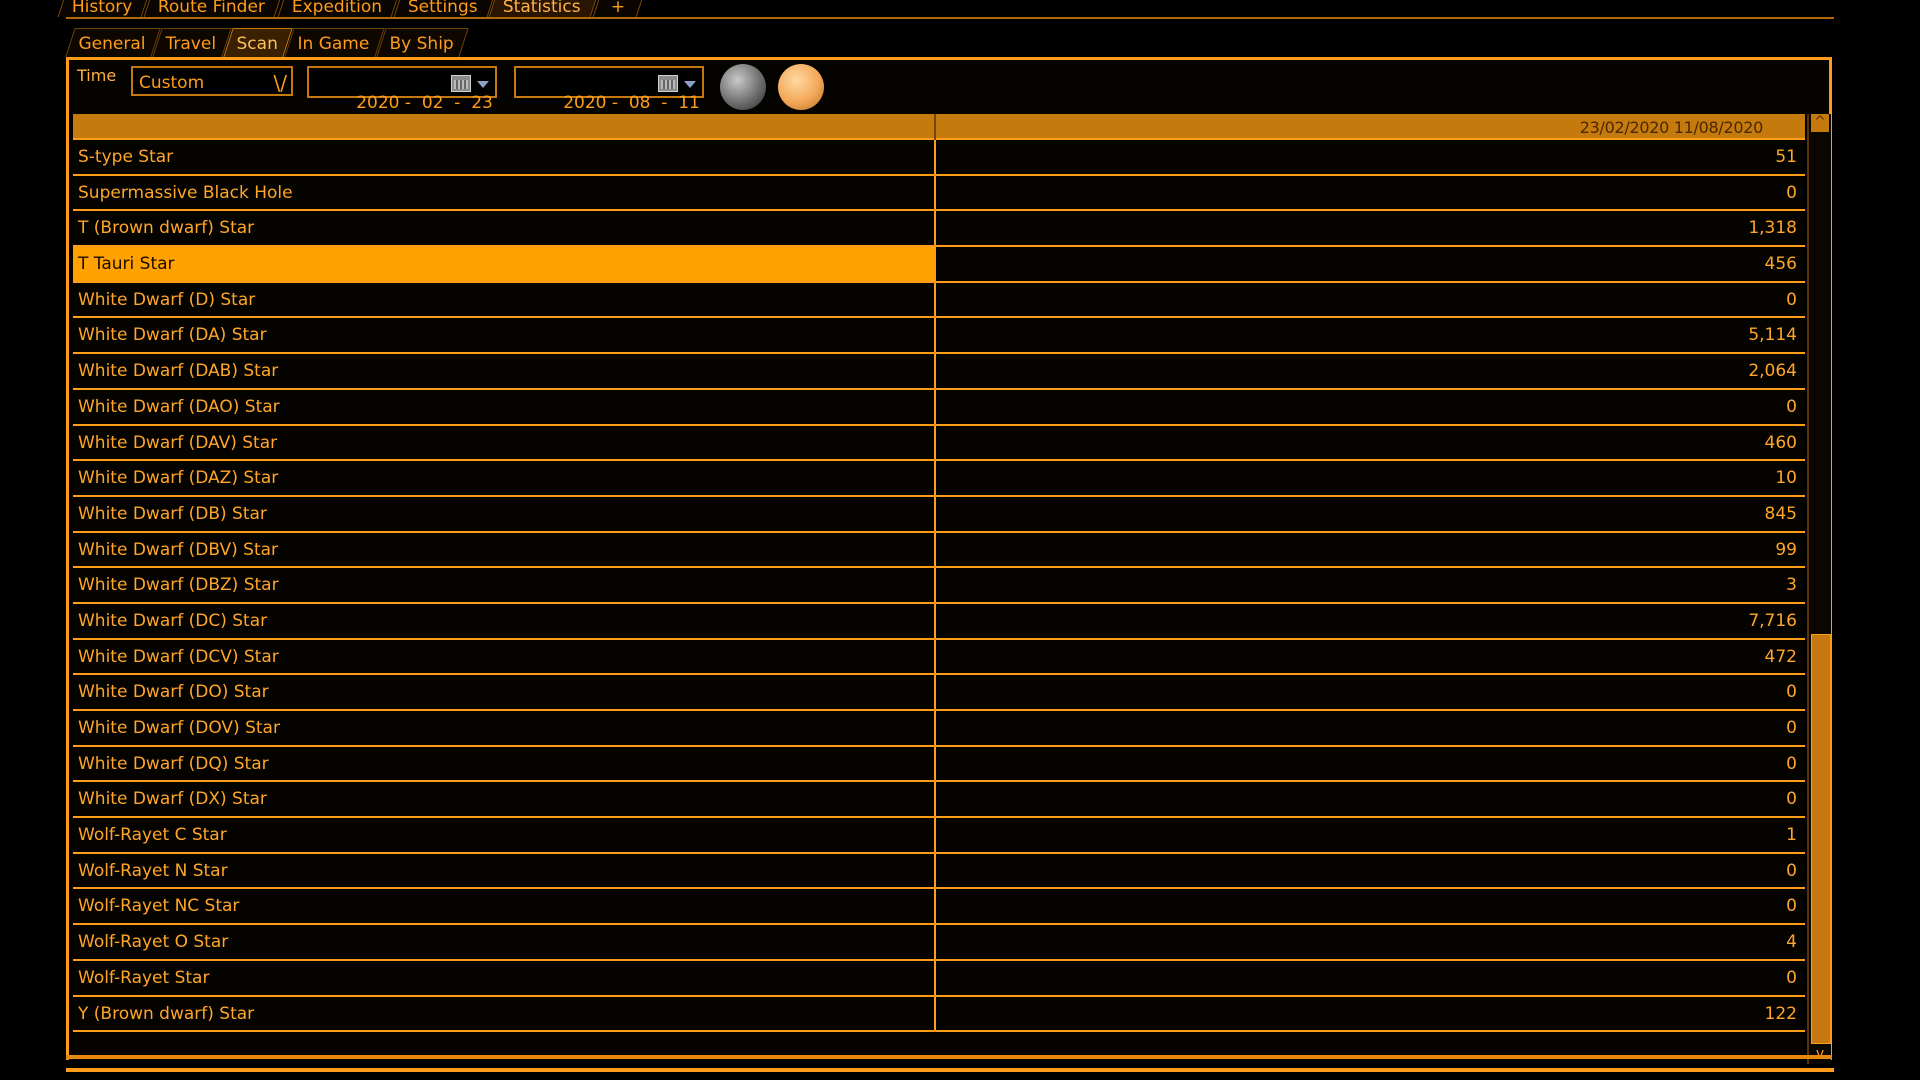  I want to click on row-name: White Dwarf (DB) Star, so click(172, 513).